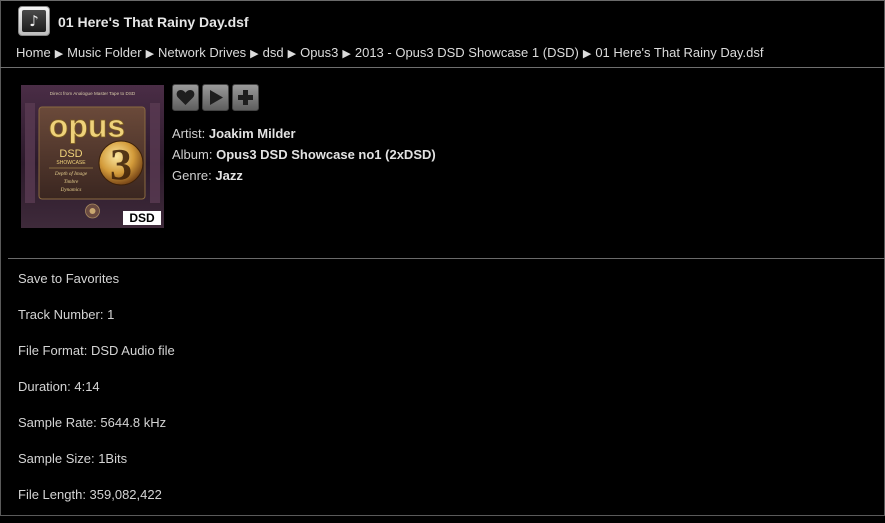 This screenshot has height=523, width=885. I want to click on album-art-brand: opus, so click(87, 126).